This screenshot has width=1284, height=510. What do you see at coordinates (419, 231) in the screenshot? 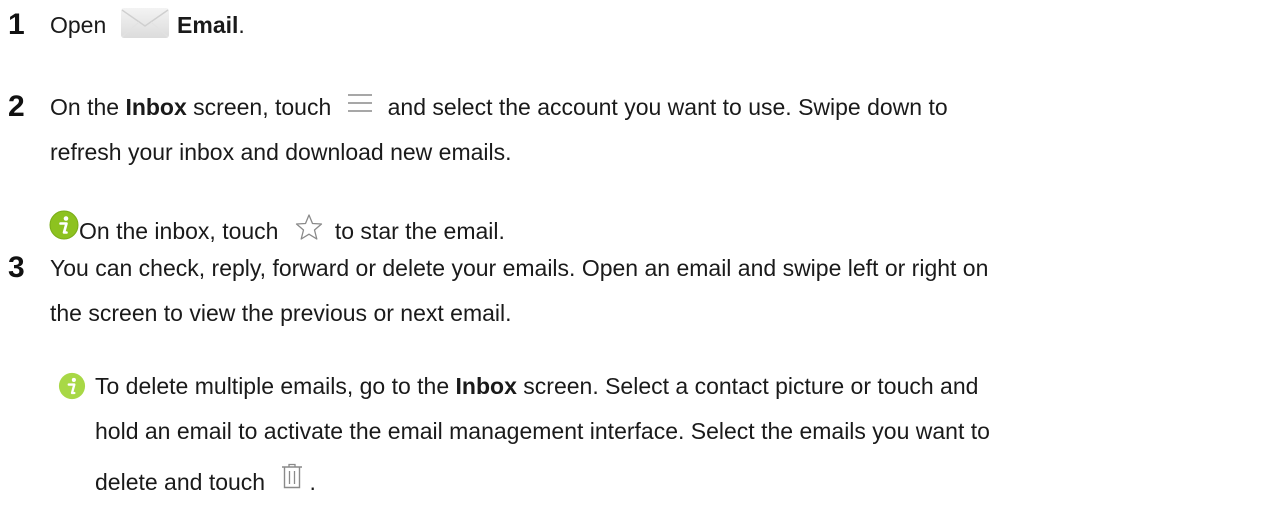
I see `note-1-text-b: to star the email.` at bounding box center [419, 231].